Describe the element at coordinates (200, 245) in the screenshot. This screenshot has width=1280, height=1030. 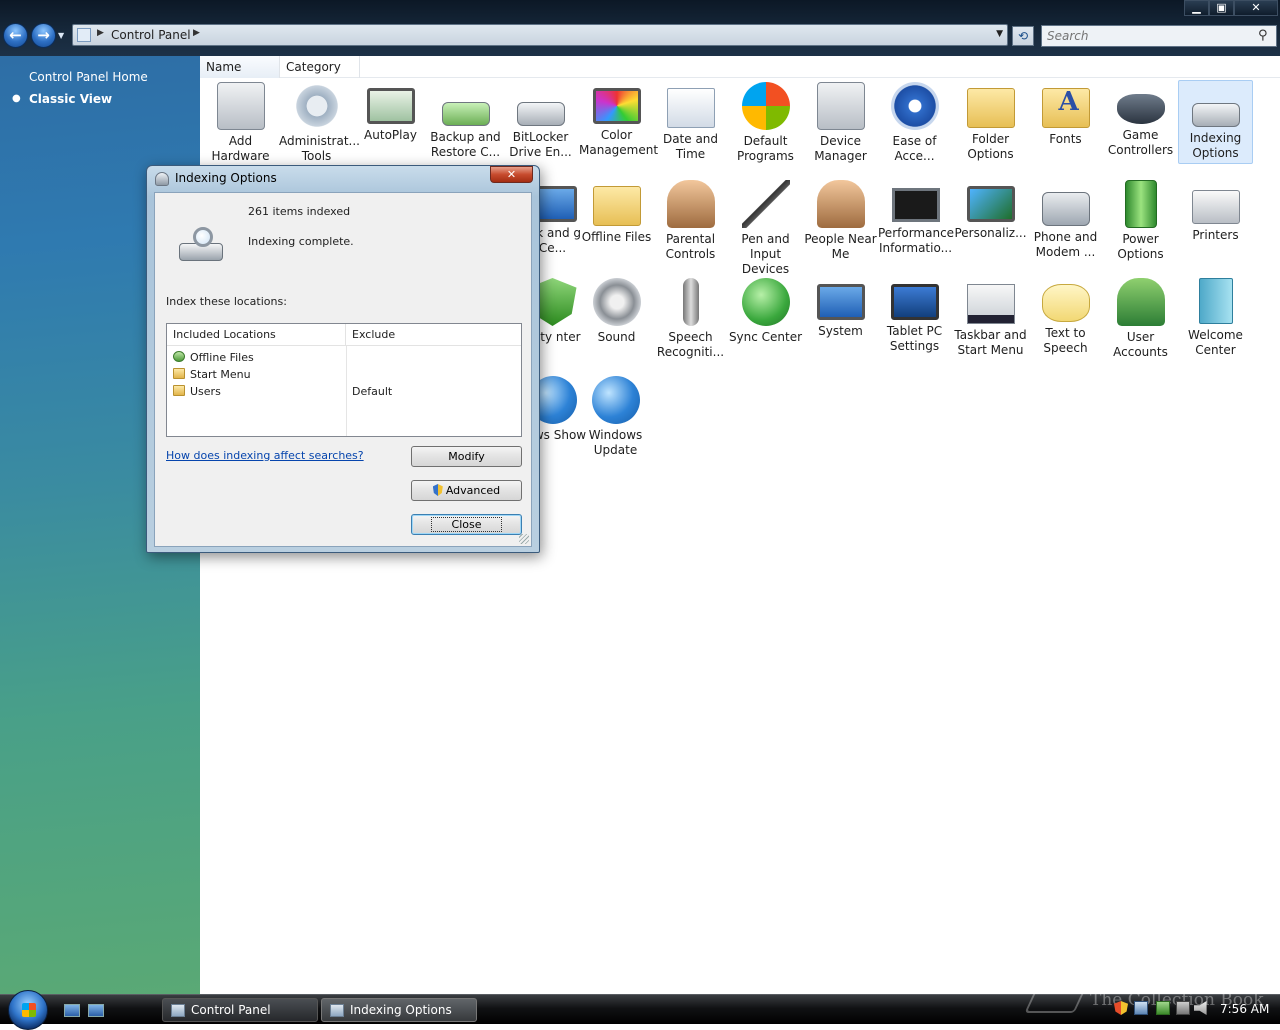
I see `indexing-drive-icon` at that location.